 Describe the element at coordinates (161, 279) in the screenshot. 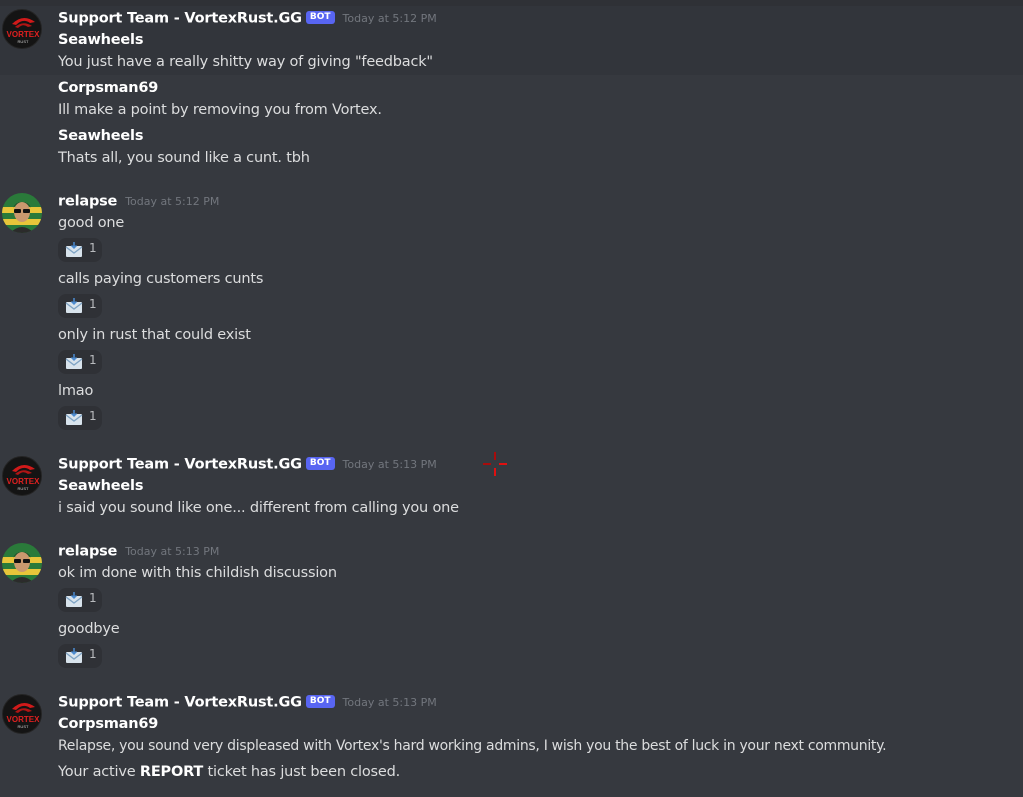

I see `message-text: calls paying customers cunts` at that location.